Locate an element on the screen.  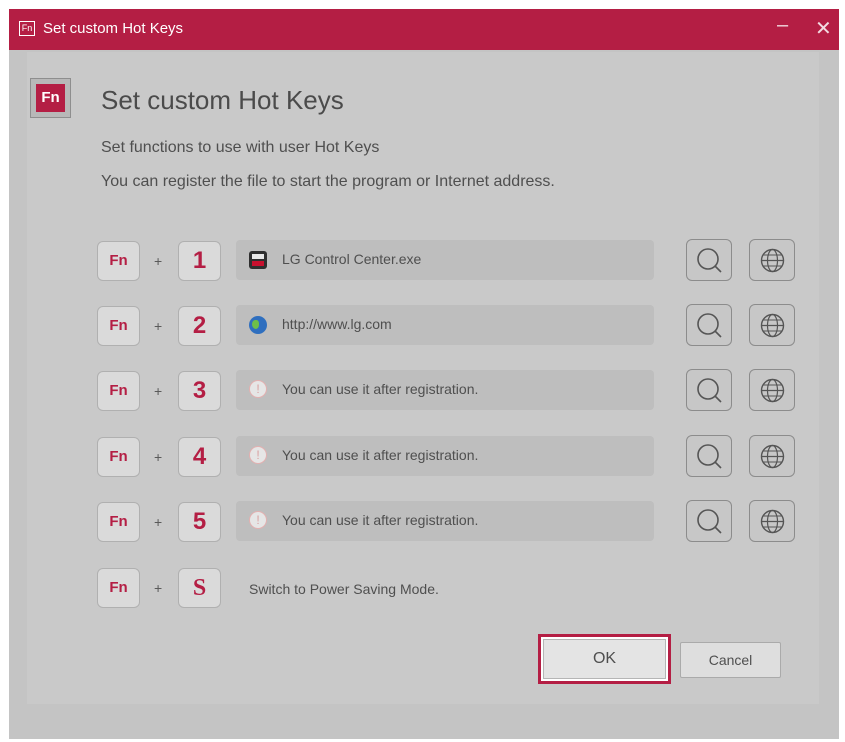
ok-button-label: OK is located at coordinates (604, 659).